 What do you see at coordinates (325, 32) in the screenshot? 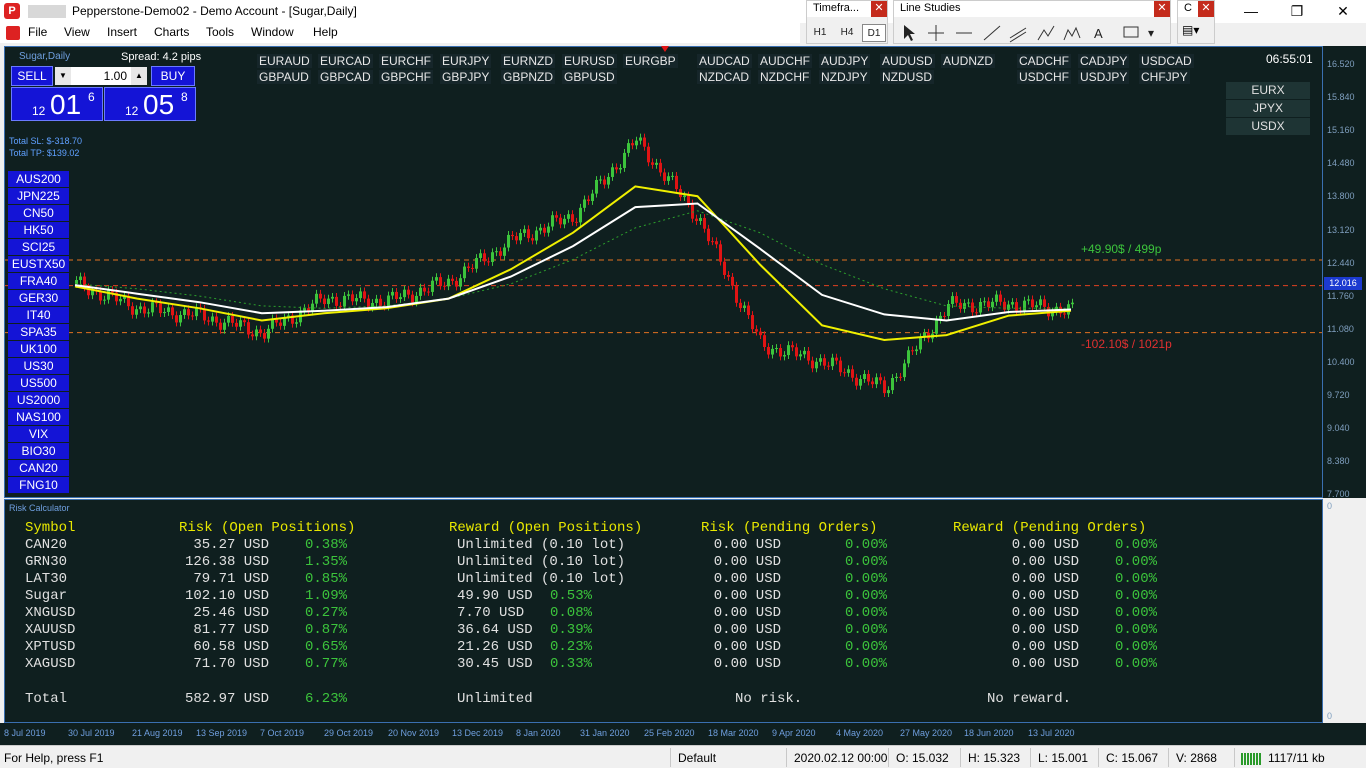
I see `menu-help: Help` at bounding box center [325, 32].